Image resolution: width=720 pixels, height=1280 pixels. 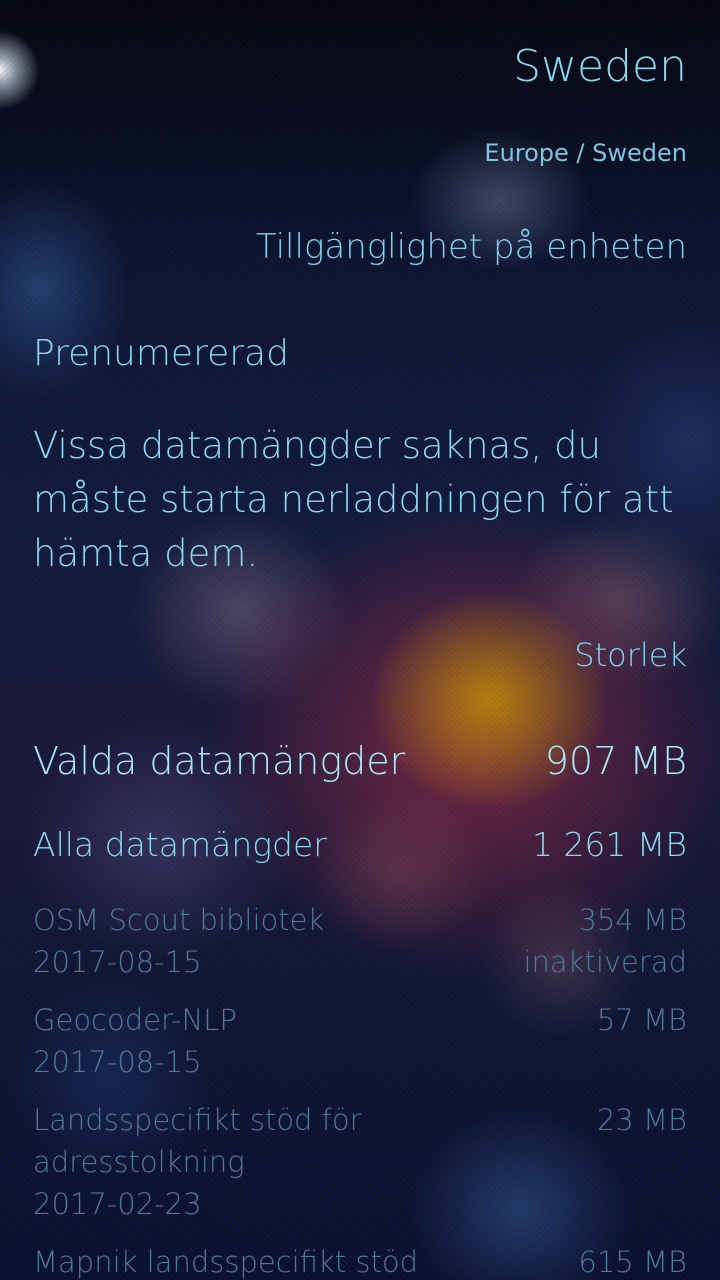 What do you see at coordinates (641, 1020) in the screenshot?
I see `dataset-size: 57 MB` at bounding box center [641, 1020].